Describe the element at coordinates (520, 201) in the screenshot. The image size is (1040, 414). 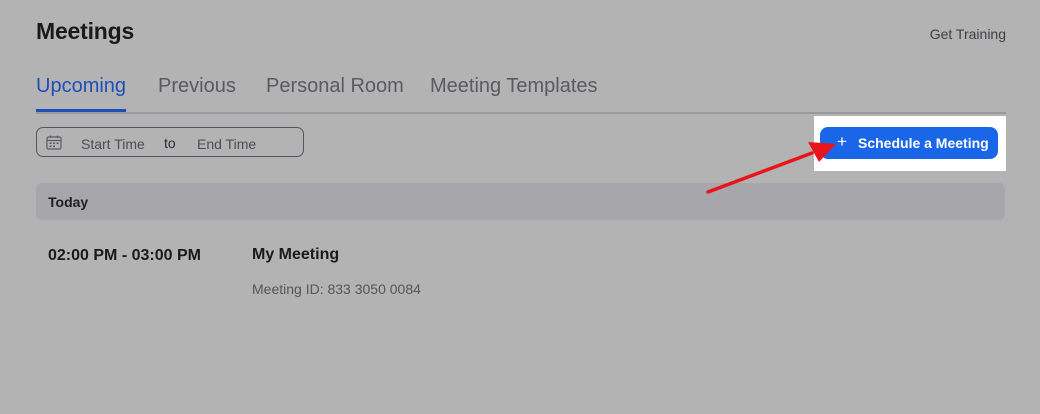
I see `section-header-today: Today` at that location.